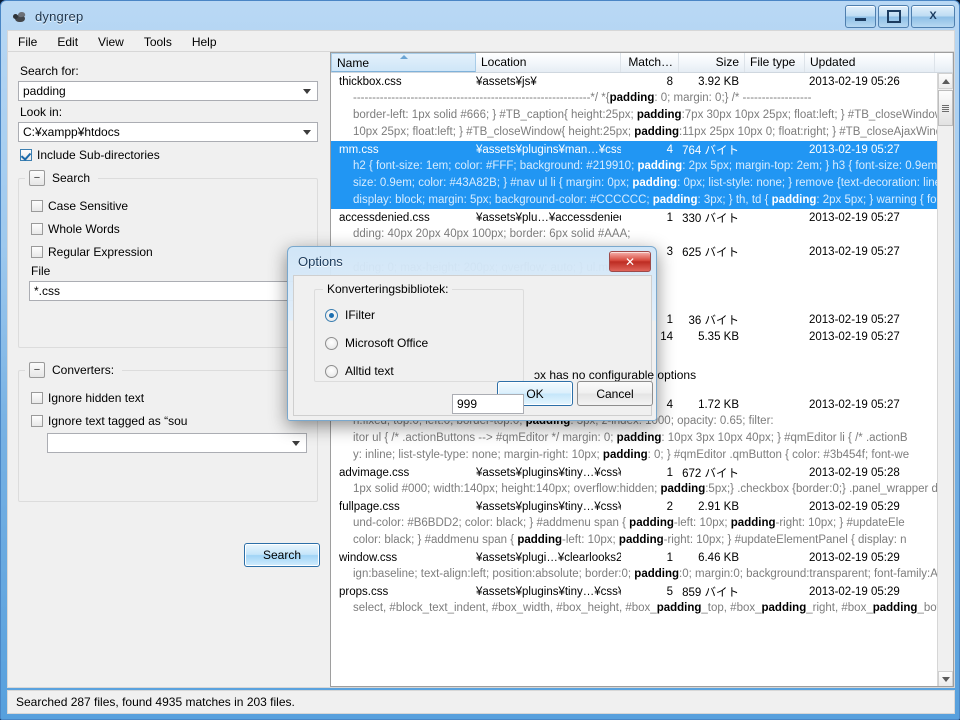 This screenshot has height=720, width=960. What do you see at coordinates (98, 155) in the screenshot?
I see `include-subdirectories-label: Include Sub-directories` at bounding box center [98, 155].